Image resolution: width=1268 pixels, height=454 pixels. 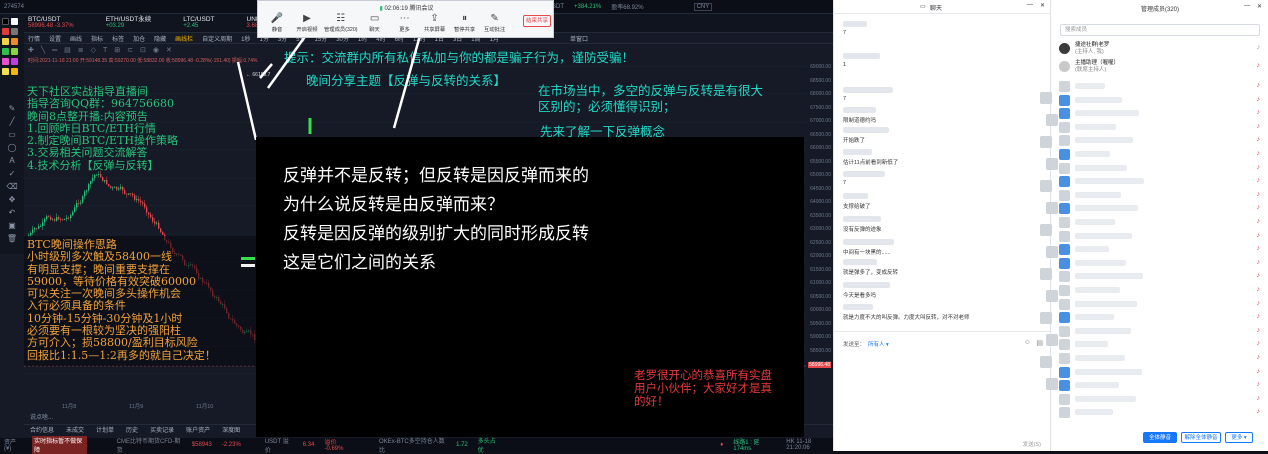 What do you see at coordinates (1032, 444) in the screenshot?
I see `send-button: 发送(S)` at bounding box center [1032, 444].